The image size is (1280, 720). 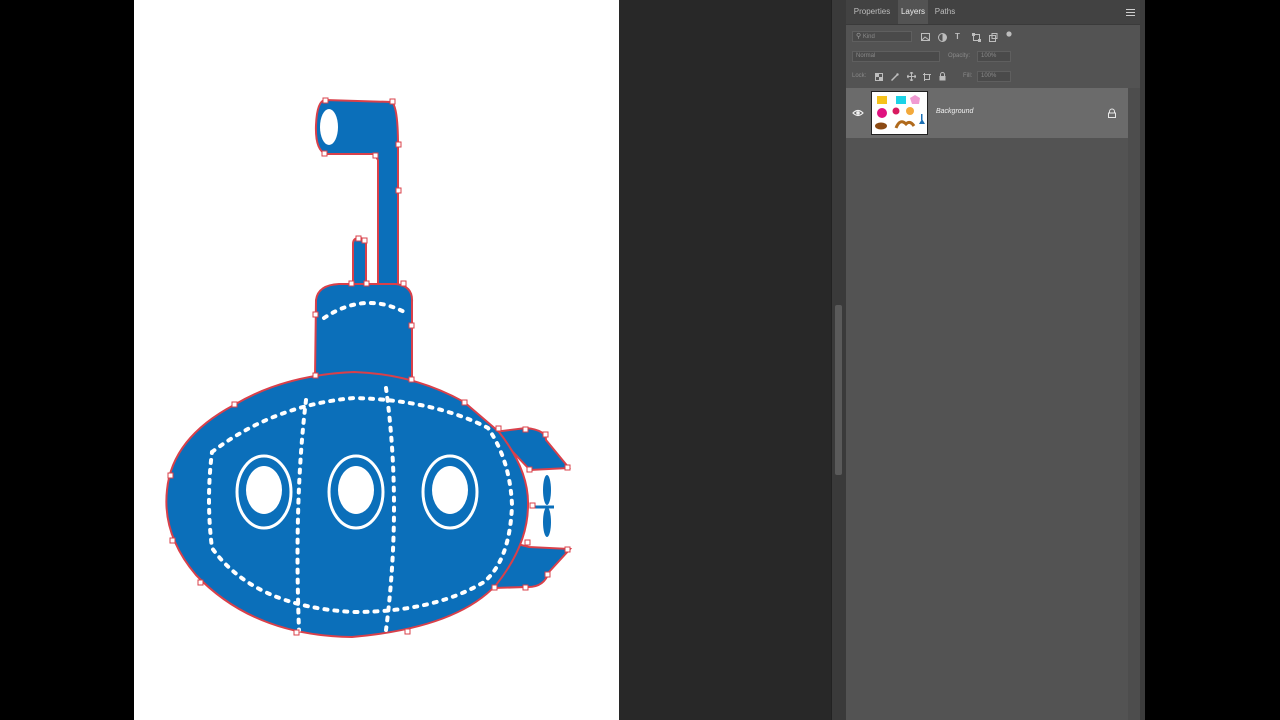 I want to click on opacity-input: 100%, so click(x=994, y=56).